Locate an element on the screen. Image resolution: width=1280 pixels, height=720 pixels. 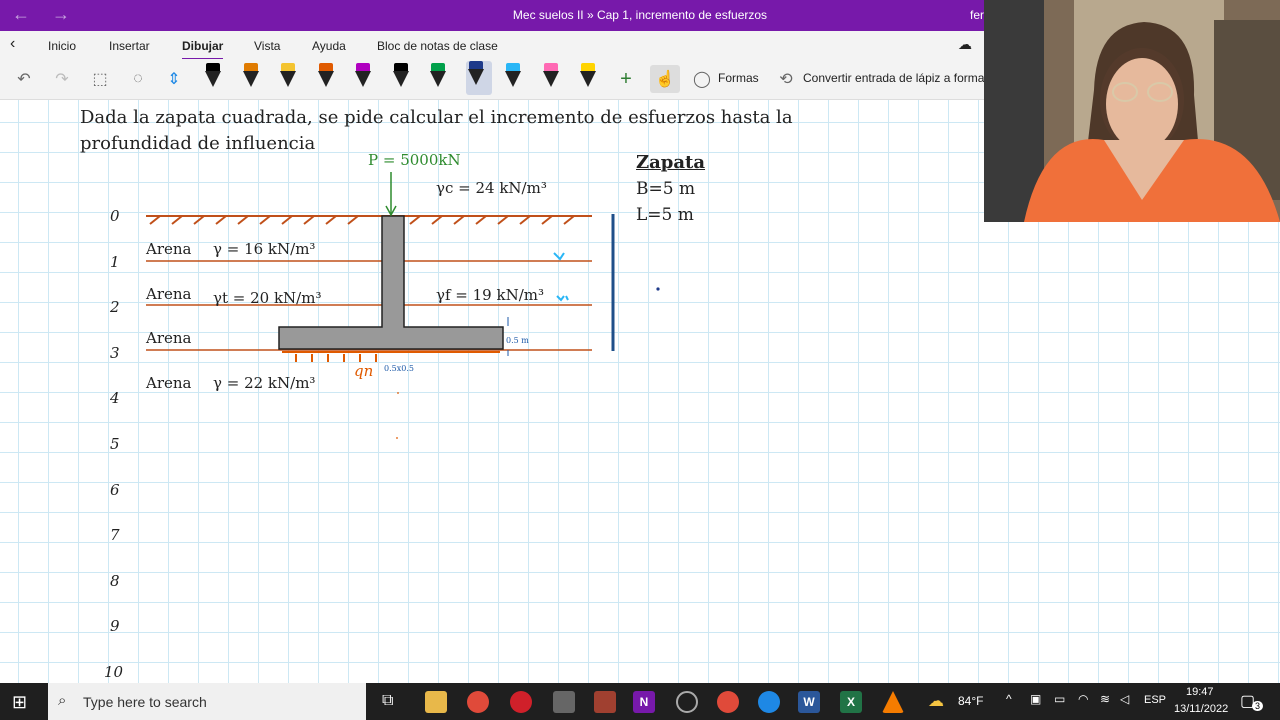
chrome-icon is located at coordinates (478, 702).